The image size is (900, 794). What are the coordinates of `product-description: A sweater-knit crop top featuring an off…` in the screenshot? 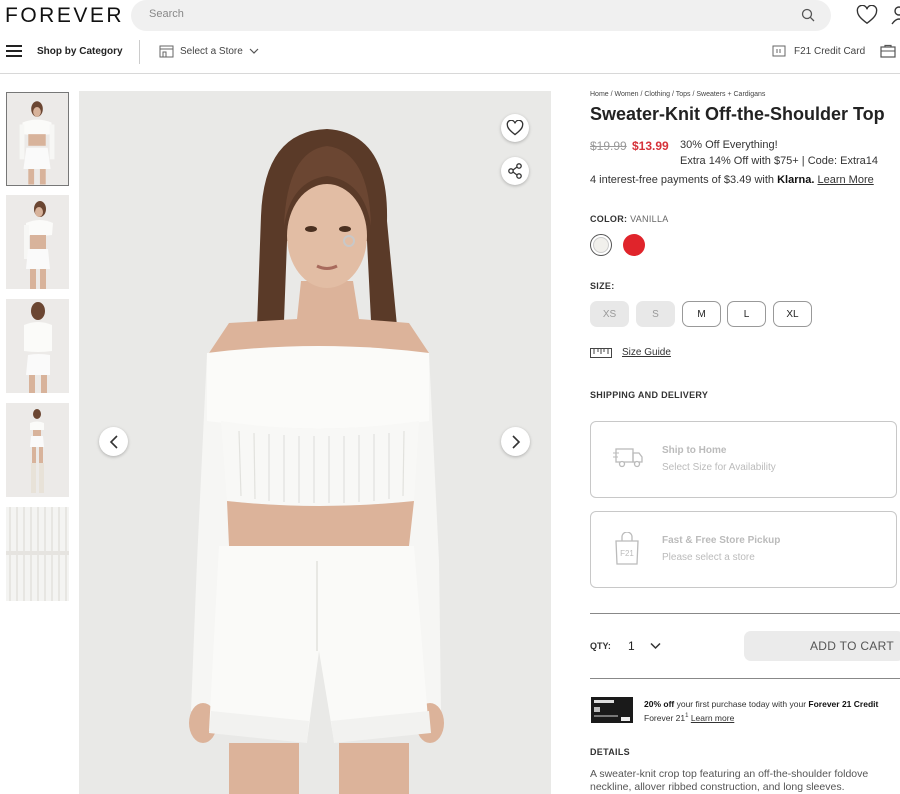 It's located at (729, 780).